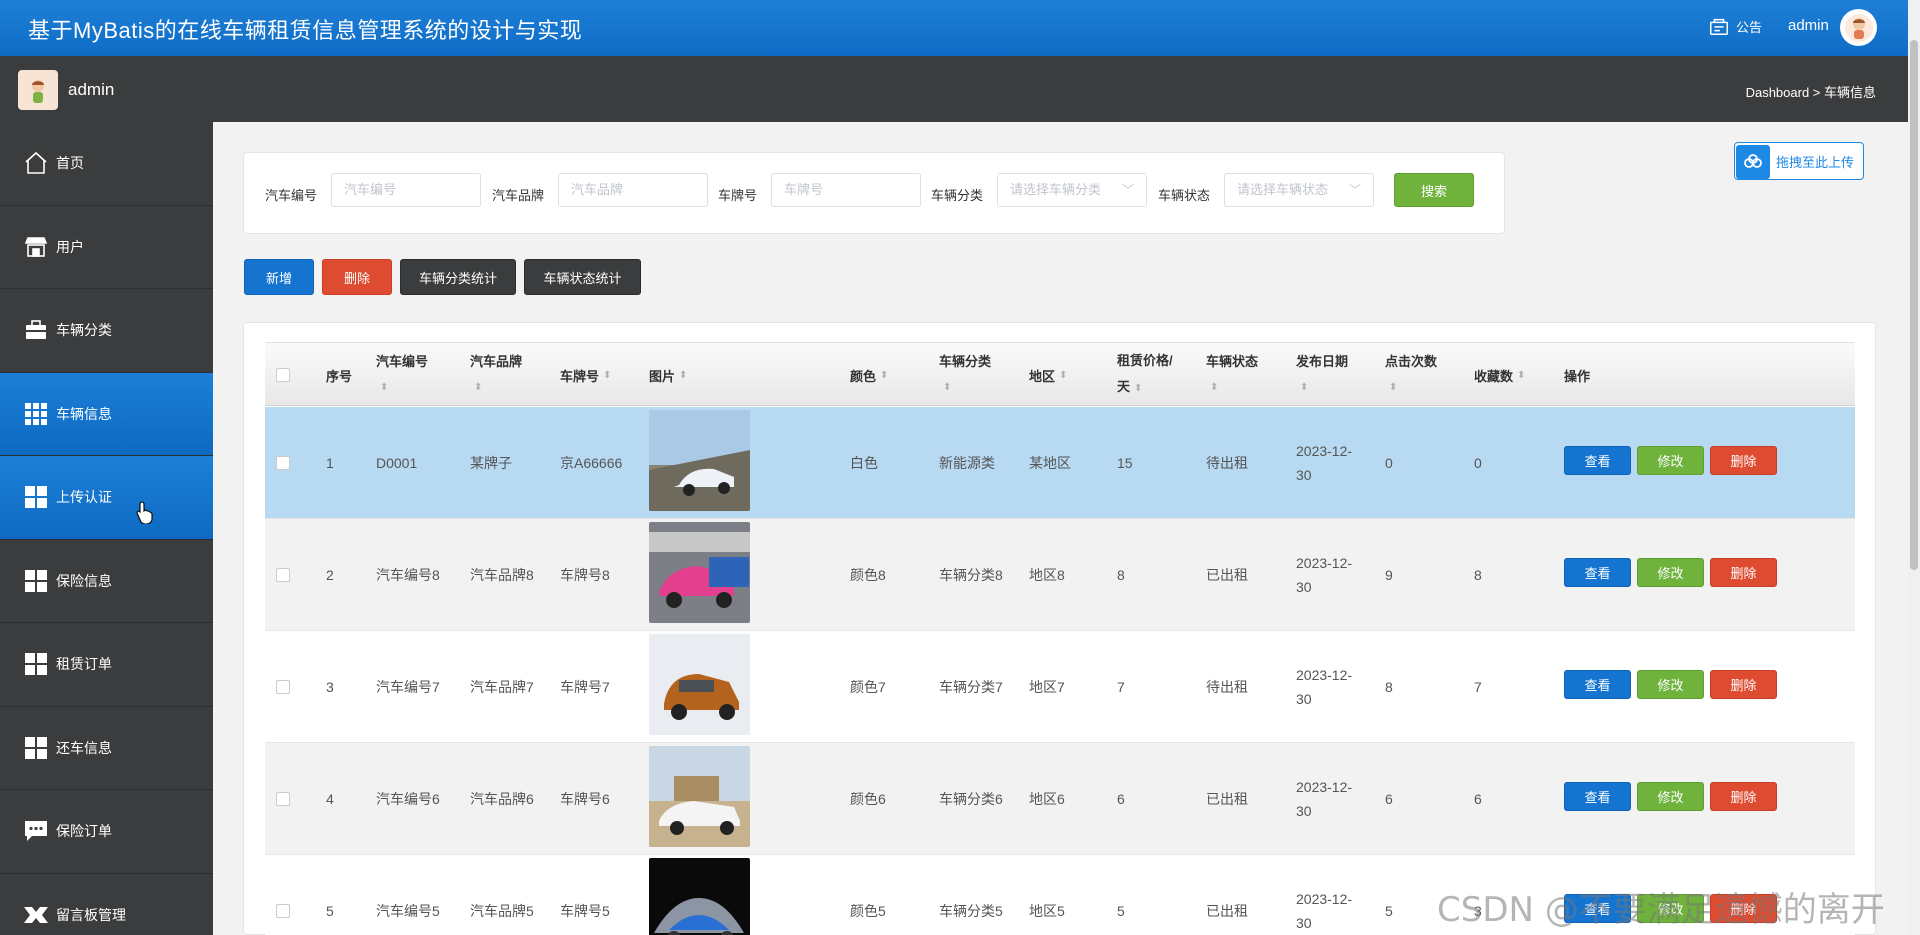 This screenshot has width=1920, height=935. What do you see at coordinates (106, 748) in the screenshot?
I see `sidebar-item-7: 还车信息` at bounding box center [106, 748].